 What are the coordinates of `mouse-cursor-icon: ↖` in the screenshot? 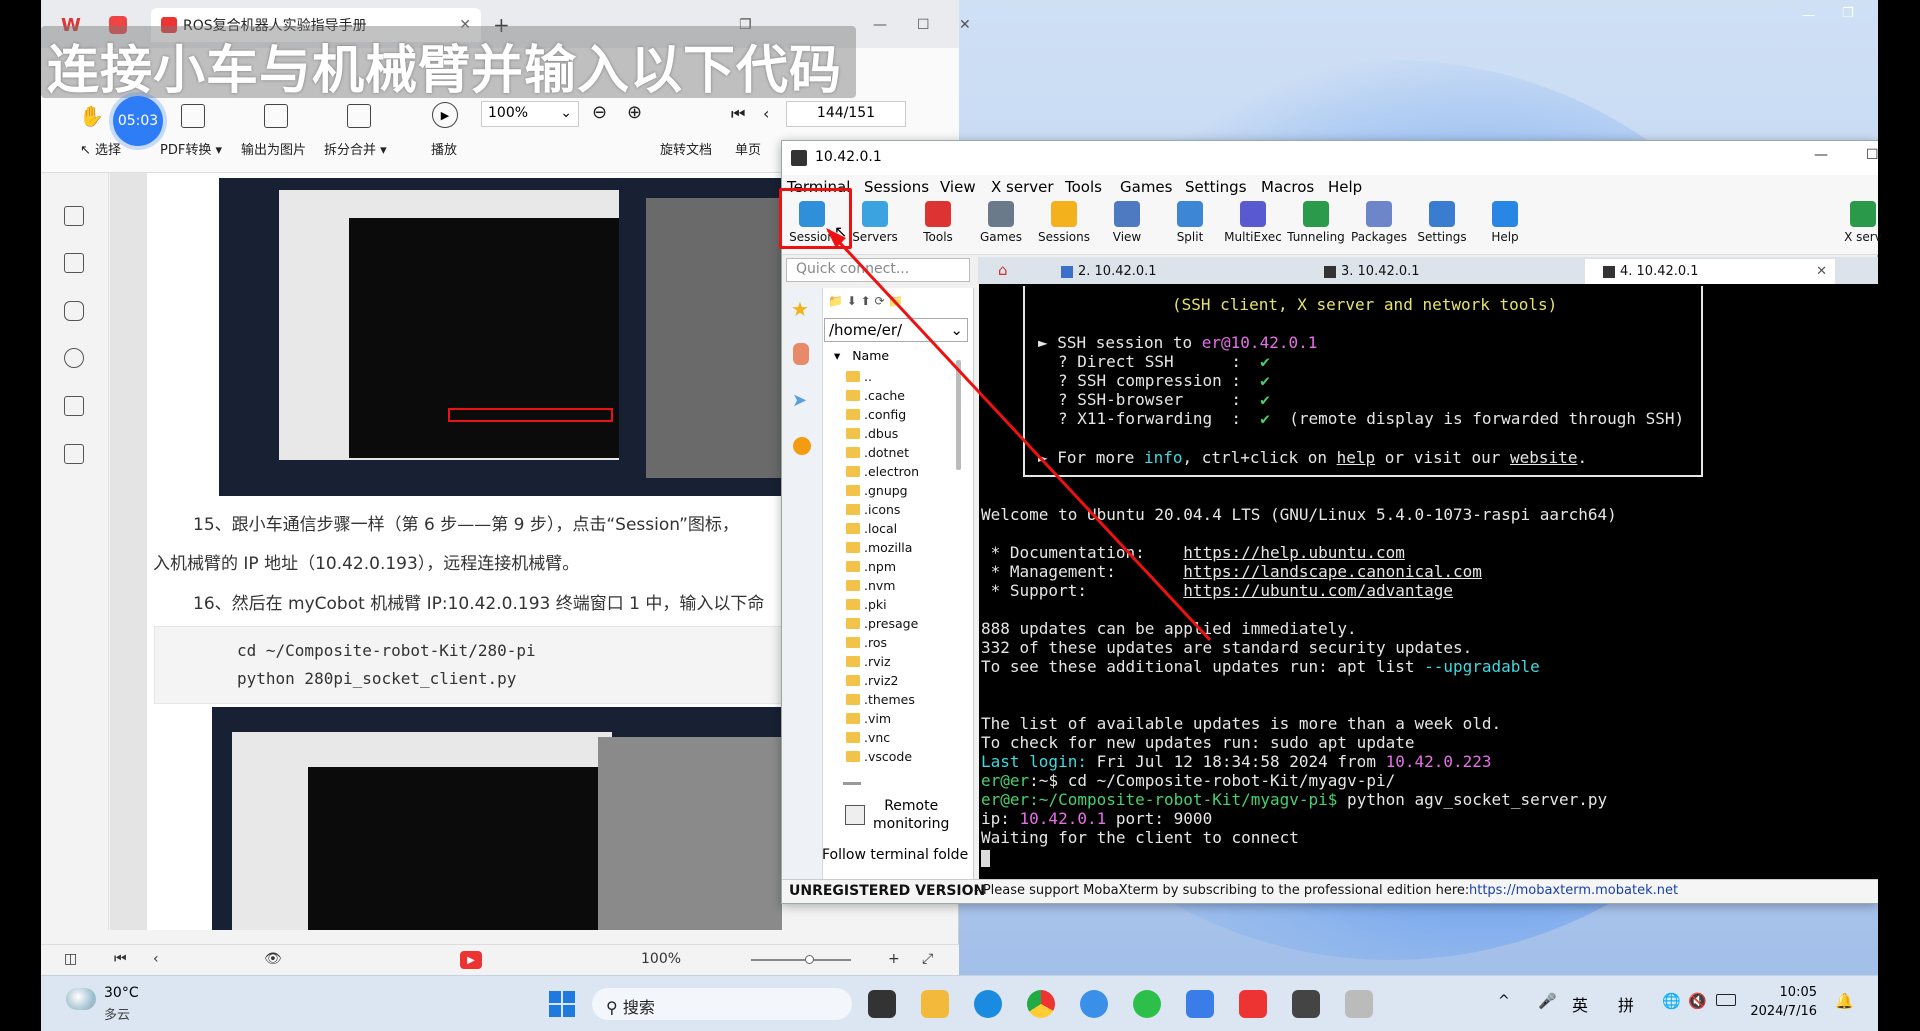 It's located at (841, 231).